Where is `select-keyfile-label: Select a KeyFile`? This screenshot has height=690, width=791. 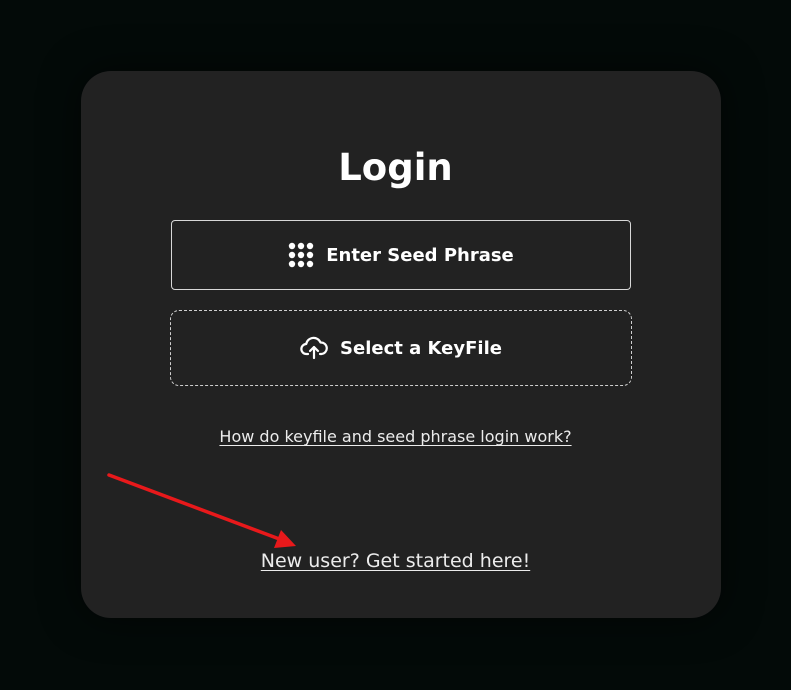
select-keyfile-label: Select a KeyFile is located at coordinates (421, 348).